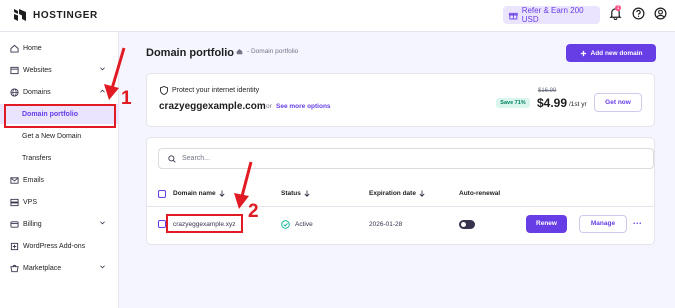  I want to click on annotation-step-2-label: 2, so click(253, 211).